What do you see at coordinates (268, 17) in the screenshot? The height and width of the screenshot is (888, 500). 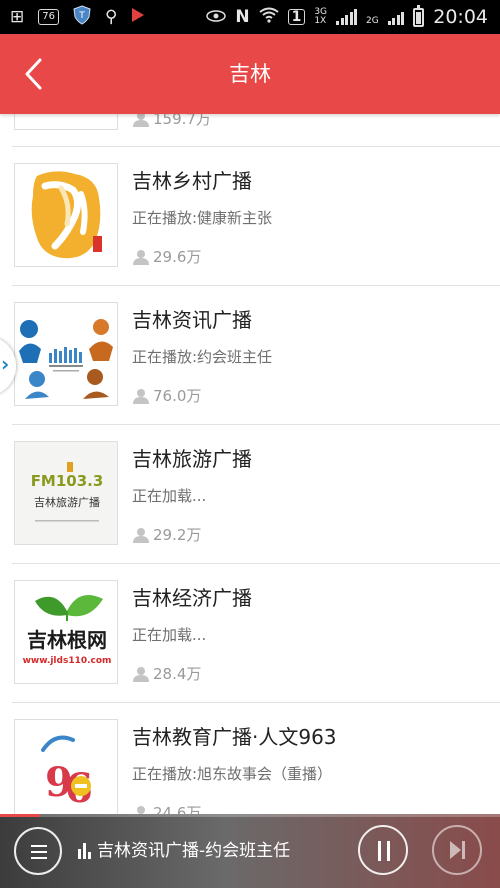 I see `wifi-icon` at bounding box center [268, 17].